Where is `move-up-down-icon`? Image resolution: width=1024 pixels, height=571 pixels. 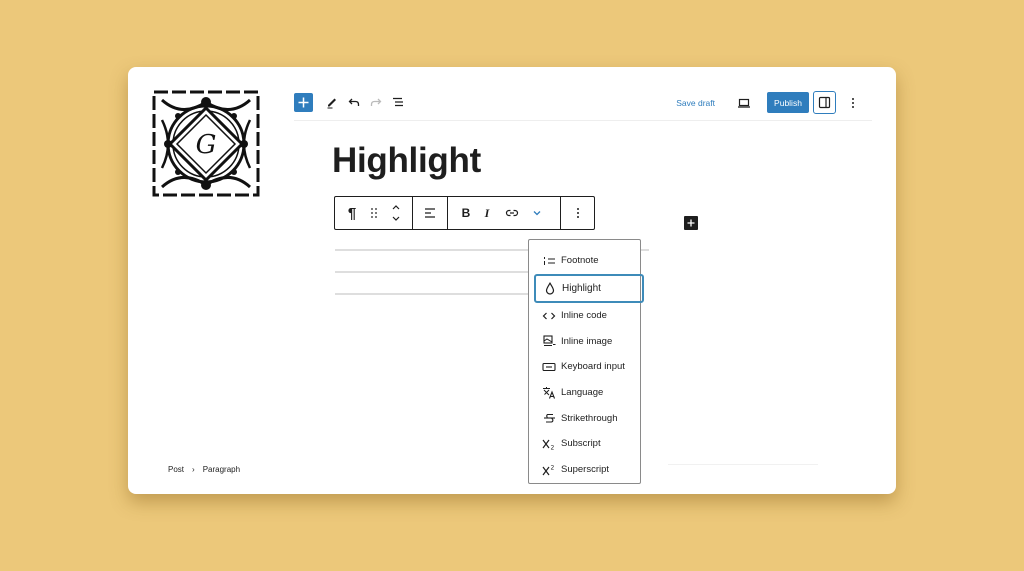
move-up-down-icon is located at coordinates (396, 213).